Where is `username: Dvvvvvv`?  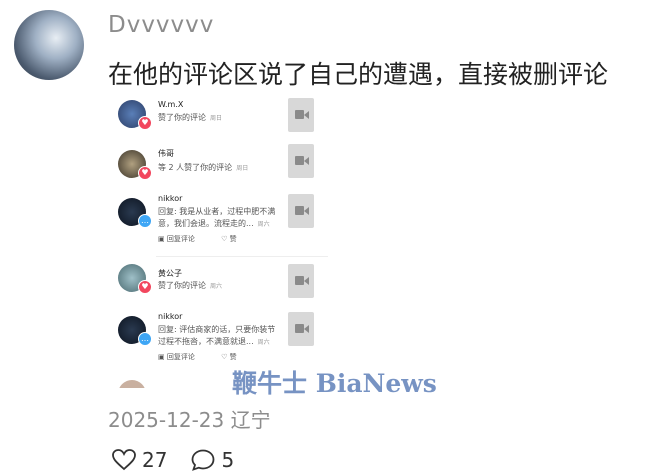 username: Dvvvvvv is located at coordinates (161, 25).